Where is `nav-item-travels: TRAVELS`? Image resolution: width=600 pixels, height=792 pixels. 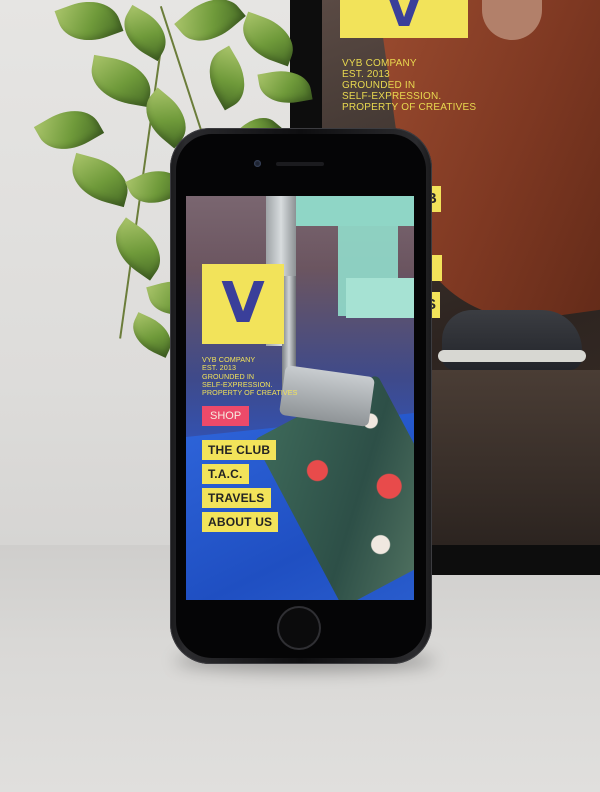 nav-item-travels: TRAVELS is located at coordinates (236, 498).